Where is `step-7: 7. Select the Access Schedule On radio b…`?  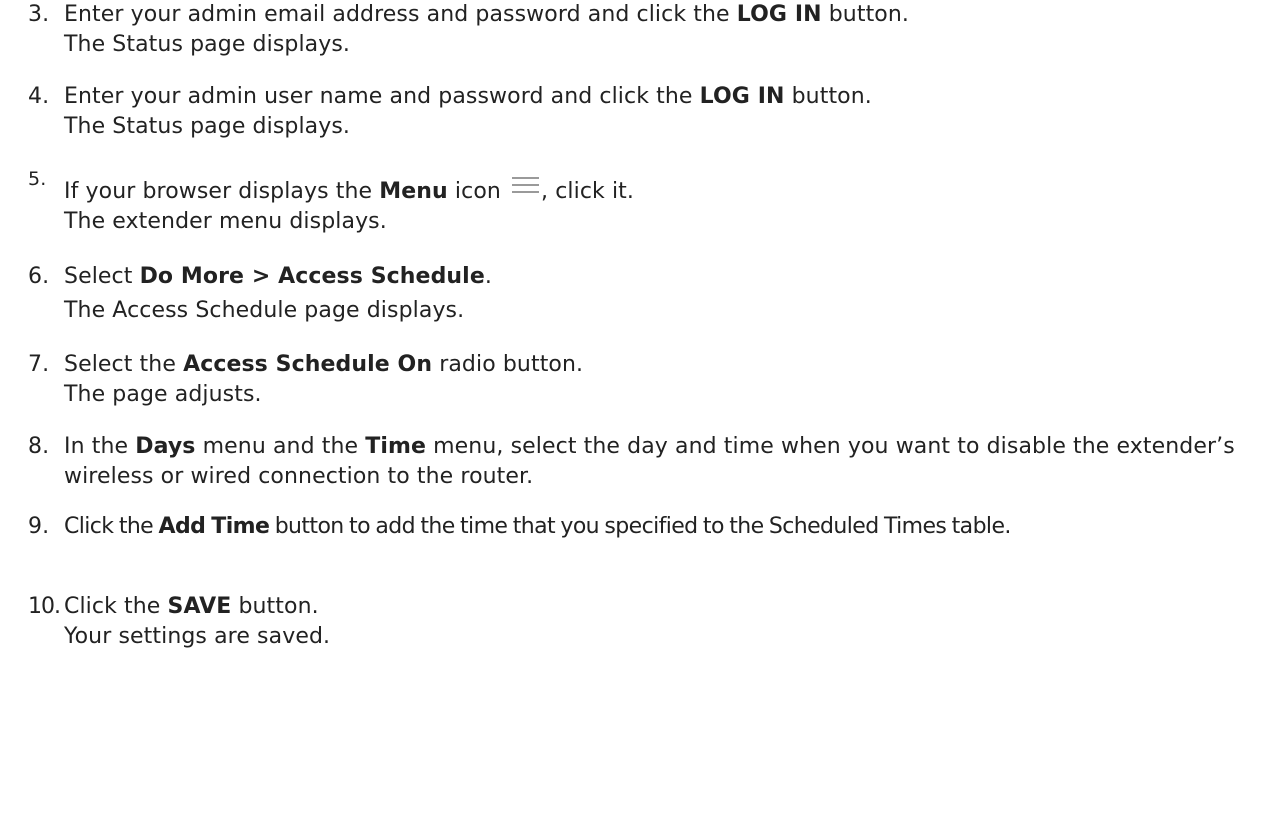
step-7: 7. Select the Access Schedule On radio b… is located at coordinates (633, 380).